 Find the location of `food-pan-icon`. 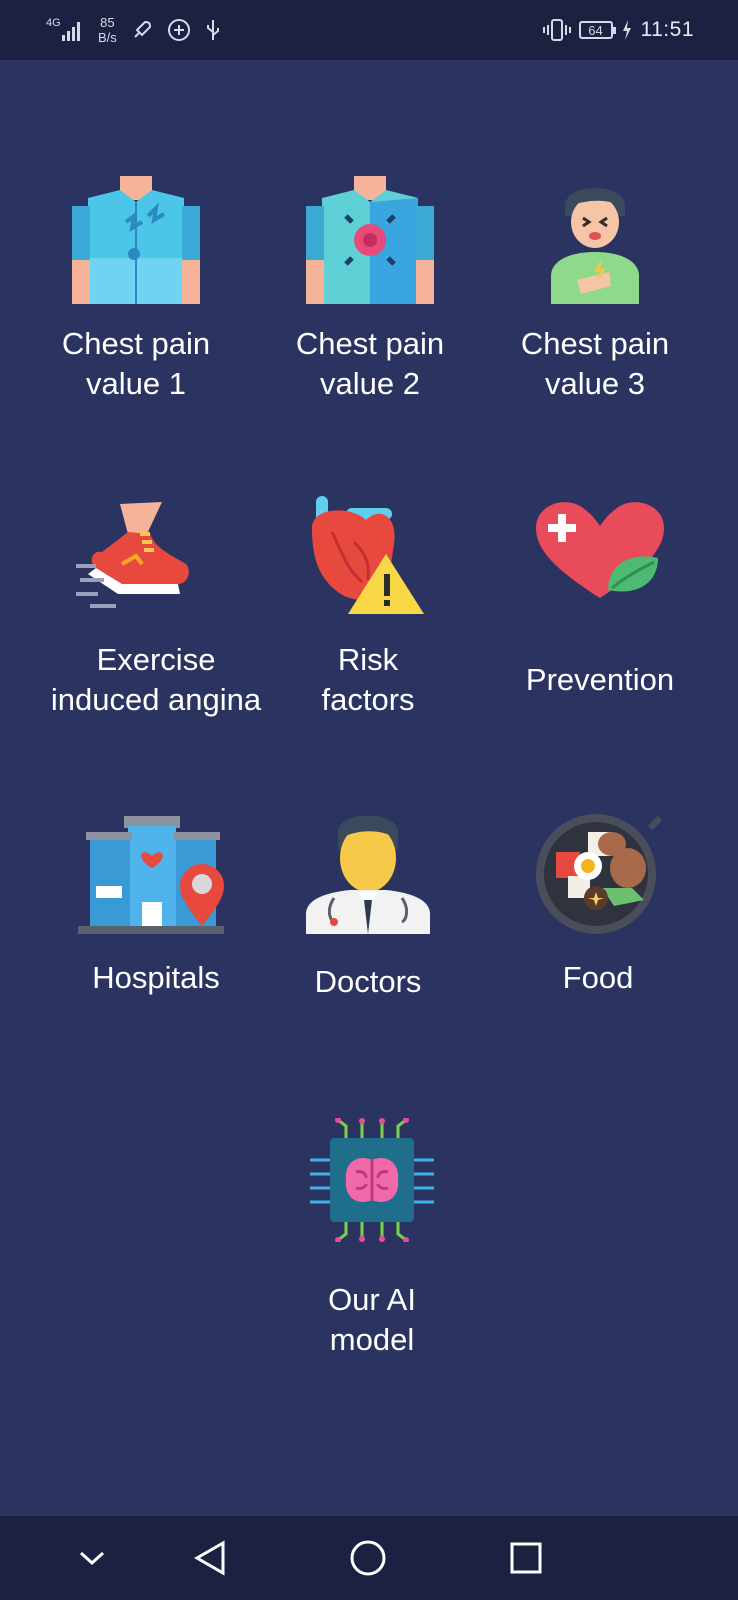

food-pan-icon is located at coordinates (599, 874).